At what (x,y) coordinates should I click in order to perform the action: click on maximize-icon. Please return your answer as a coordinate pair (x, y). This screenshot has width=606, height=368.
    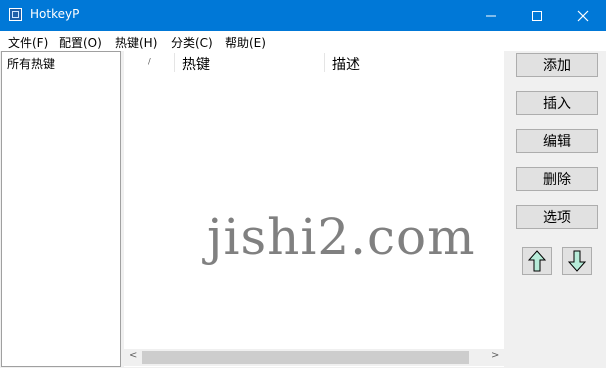
    Looking at the image, I should click on (537, 15).